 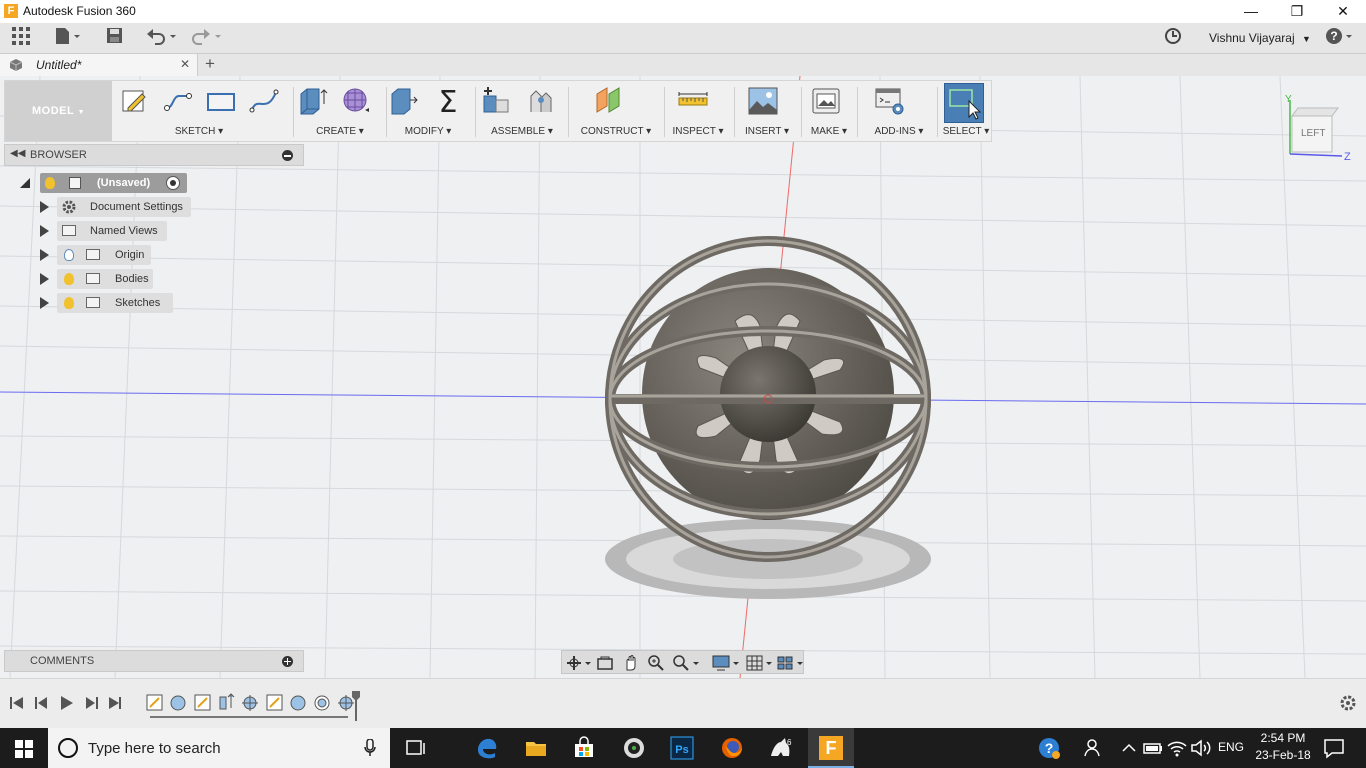 What do you see at coordinates (656, 663) in the screenshot?
I see `zoom-icon` at bounding box center [656, 663].